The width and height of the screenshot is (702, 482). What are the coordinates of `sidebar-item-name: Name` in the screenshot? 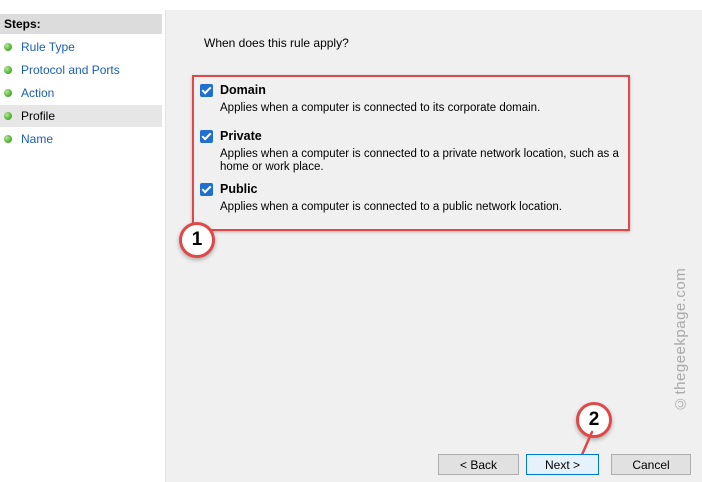 It's located at (81, 139).